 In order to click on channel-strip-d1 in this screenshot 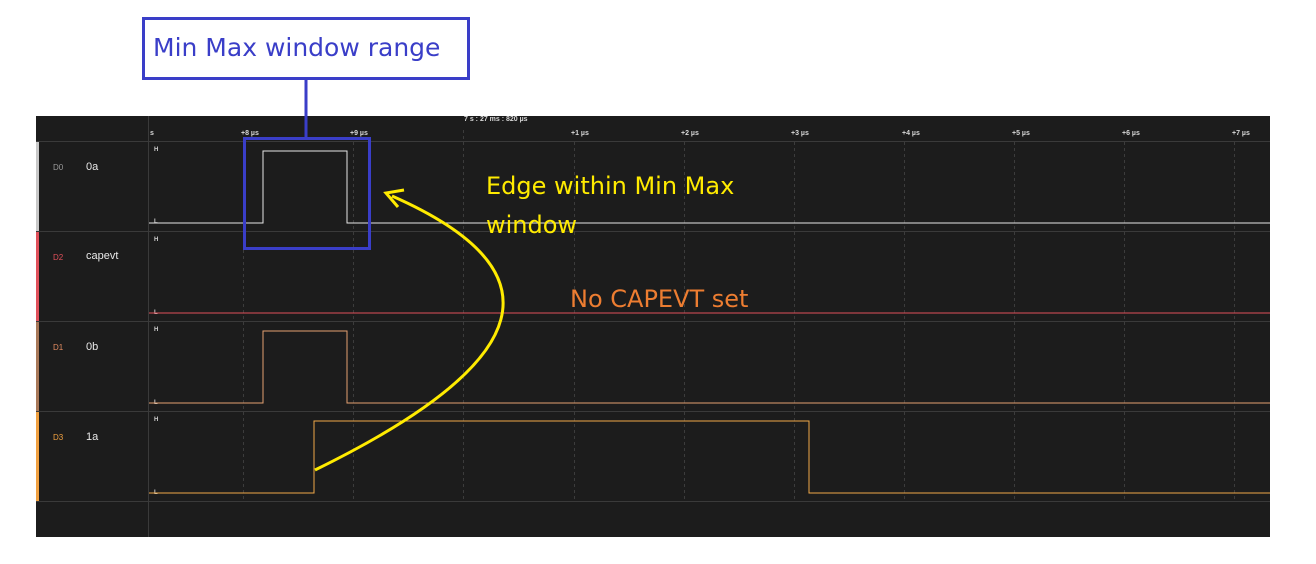, I will do `click(37, 366)`.